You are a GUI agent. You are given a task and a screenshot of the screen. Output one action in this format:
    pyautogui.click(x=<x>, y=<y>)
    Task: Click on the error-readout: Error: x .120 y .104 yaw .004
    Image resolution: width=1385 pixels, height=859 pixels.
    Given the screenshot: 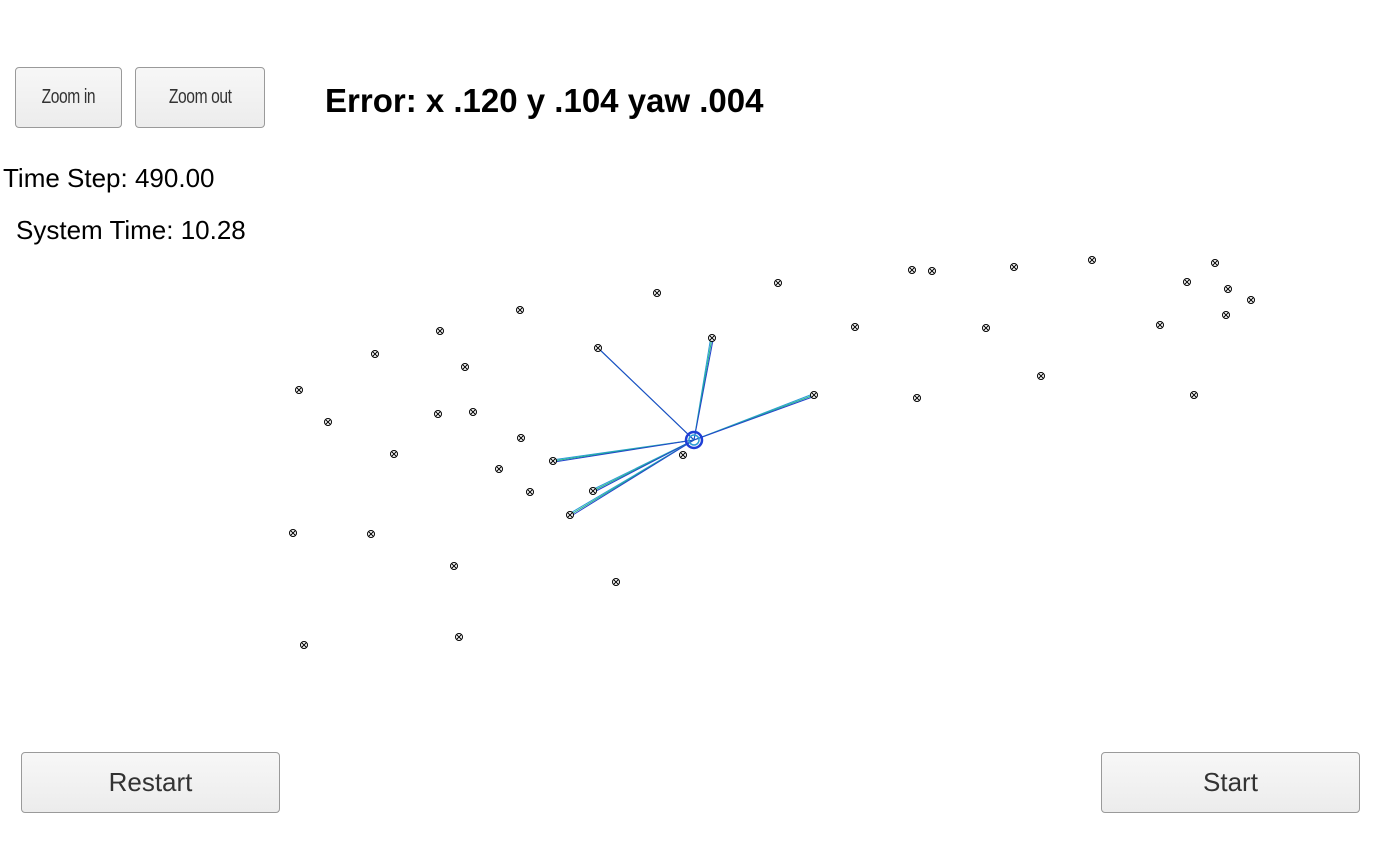 What is the action you would take?
    pyautogui.click(x=544, y=100)
    